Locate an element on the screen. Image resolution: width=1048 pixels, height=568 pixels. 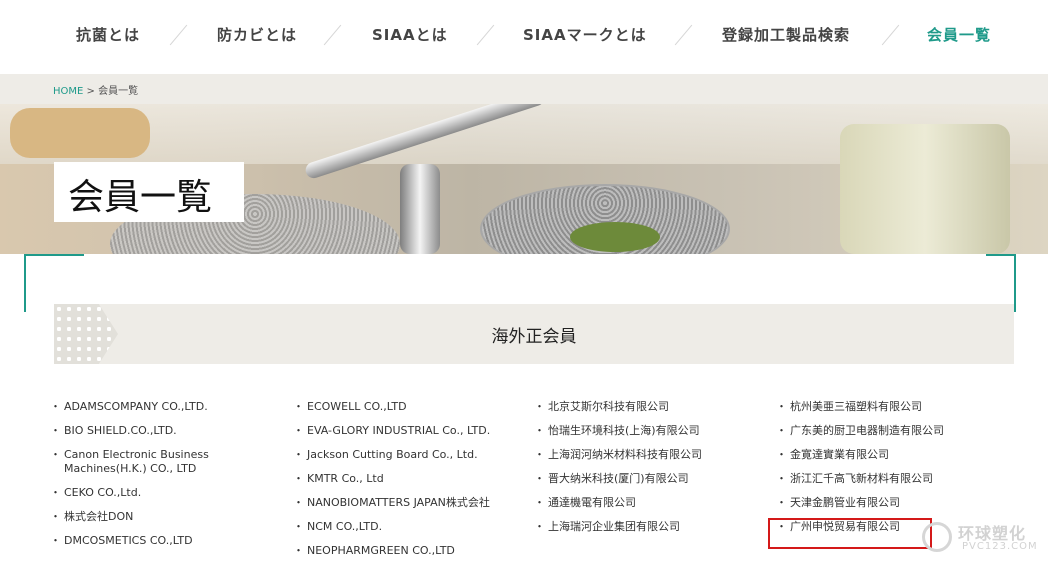
watermark-subtext: PVC123.COM is located at coordinates (1000, 546).